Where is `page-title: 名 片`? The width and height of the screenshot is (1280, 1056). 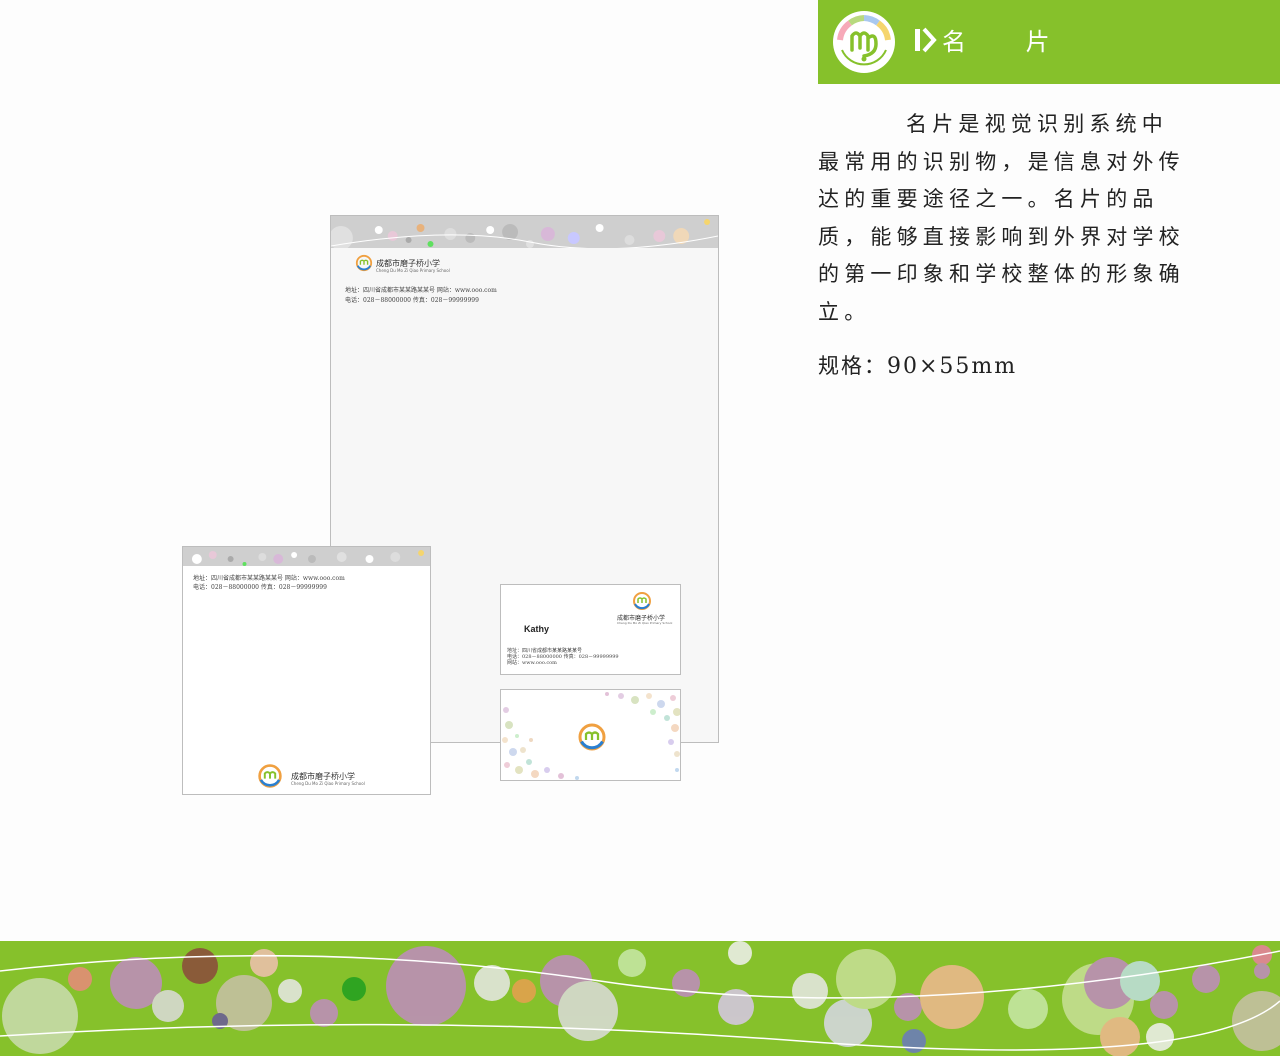 page-title: 名 片 is located at coordinates (1009, 42).